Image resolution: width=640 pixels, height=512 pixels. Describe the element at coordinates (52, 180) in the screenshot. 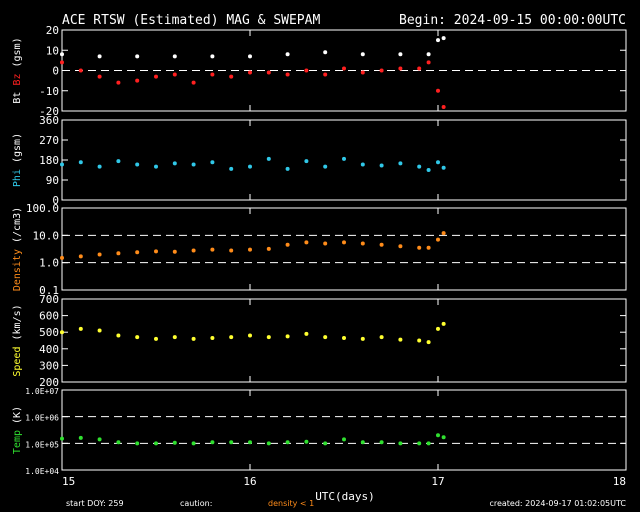

I see `phi-ytick-label-1: 90` at that location.